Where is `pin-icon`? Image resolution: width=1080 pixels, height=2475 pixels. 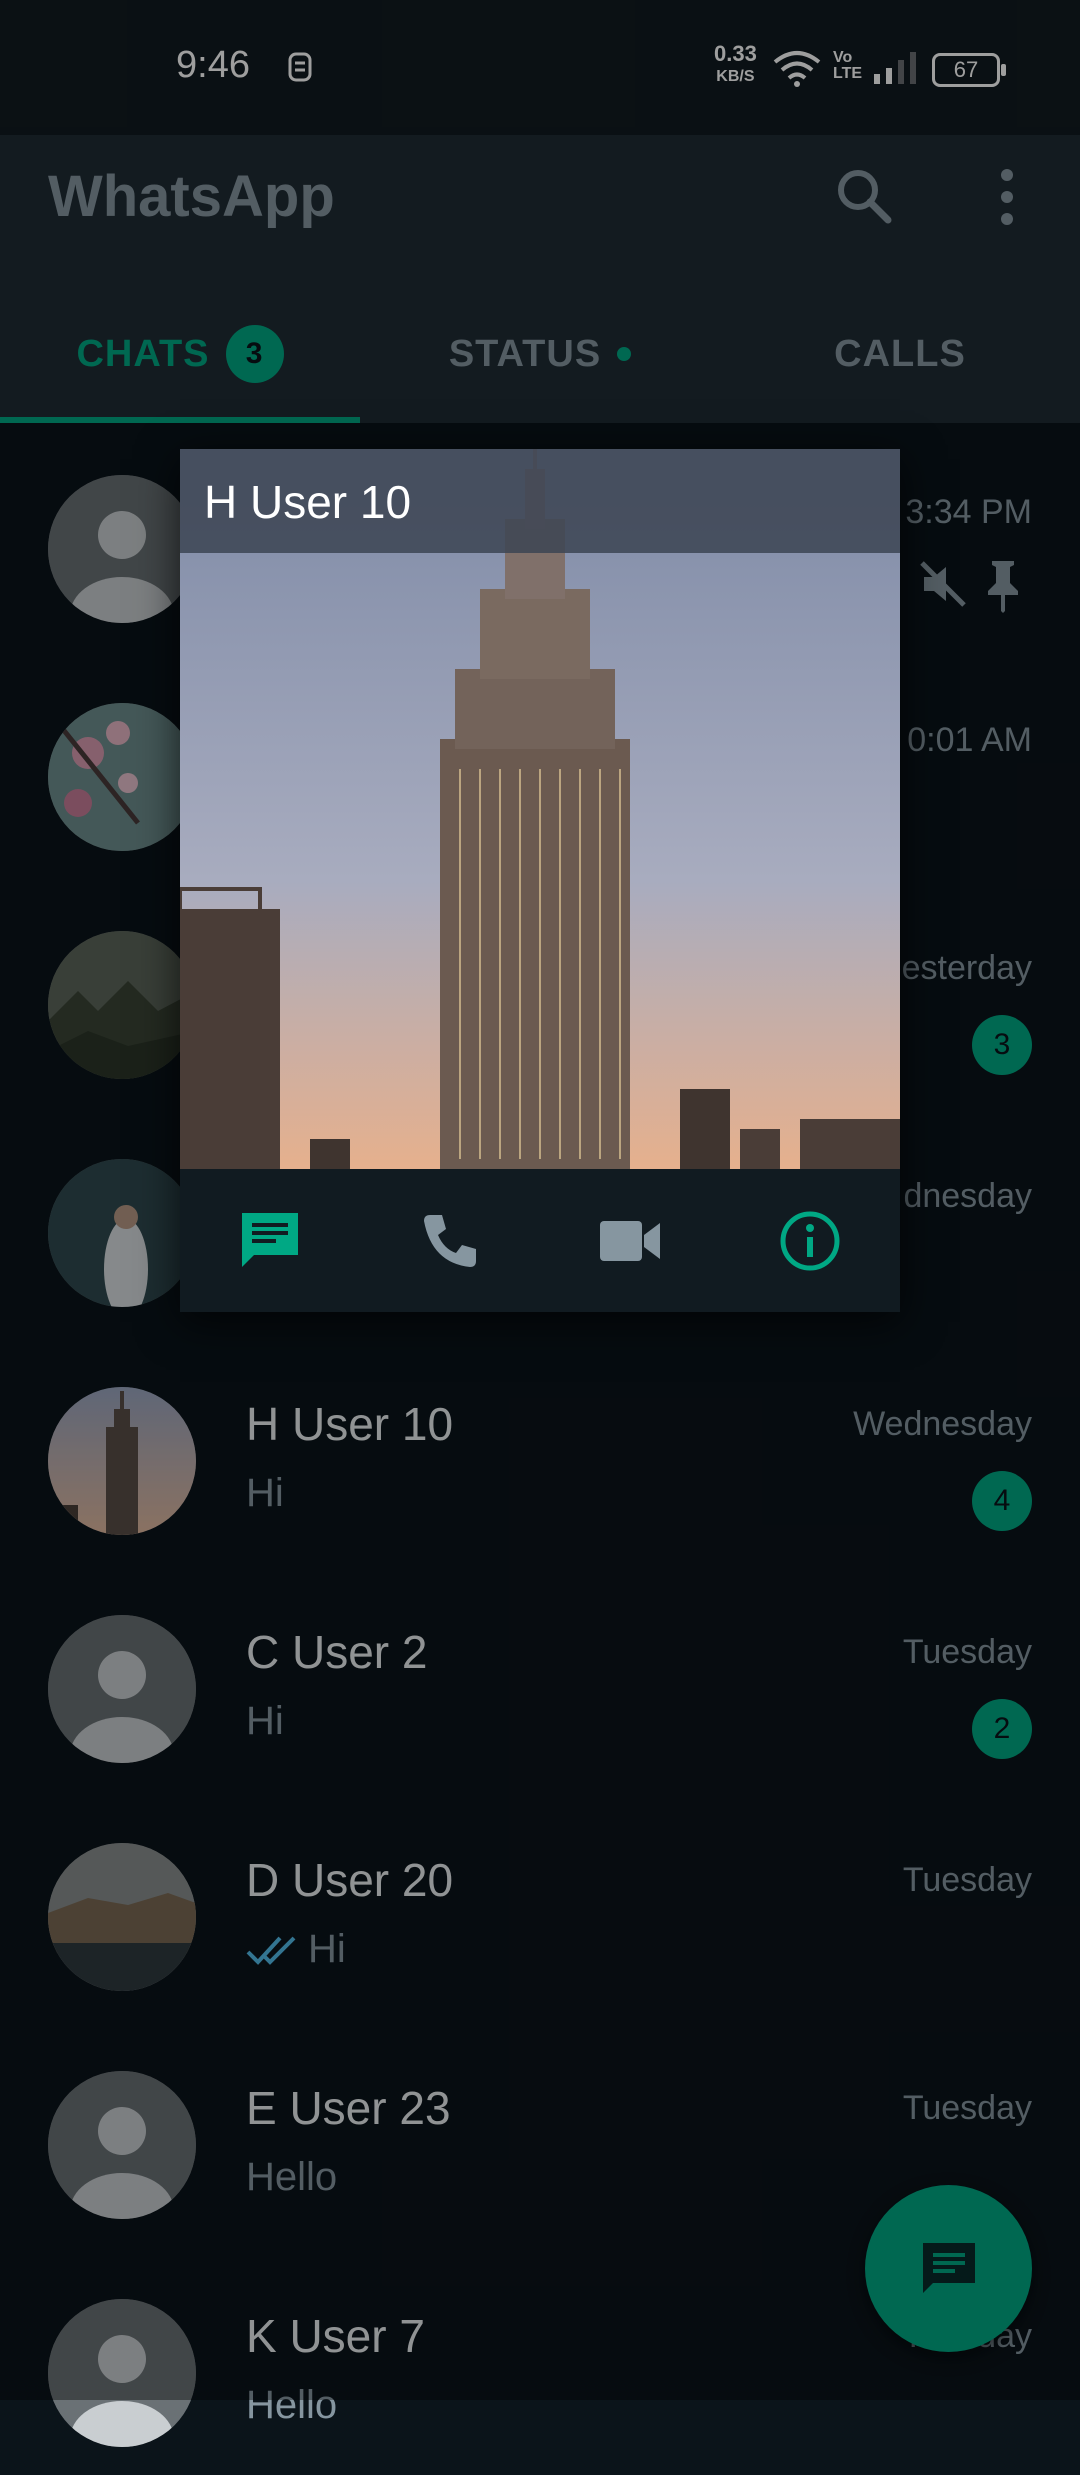
pin-icon is located at coordinates (1003, 587).